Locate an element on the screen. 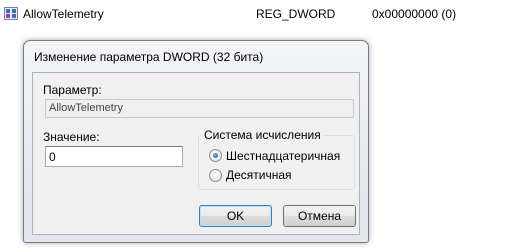  param-name-value: AllowTelemetry is located at coordinates (86, 108).